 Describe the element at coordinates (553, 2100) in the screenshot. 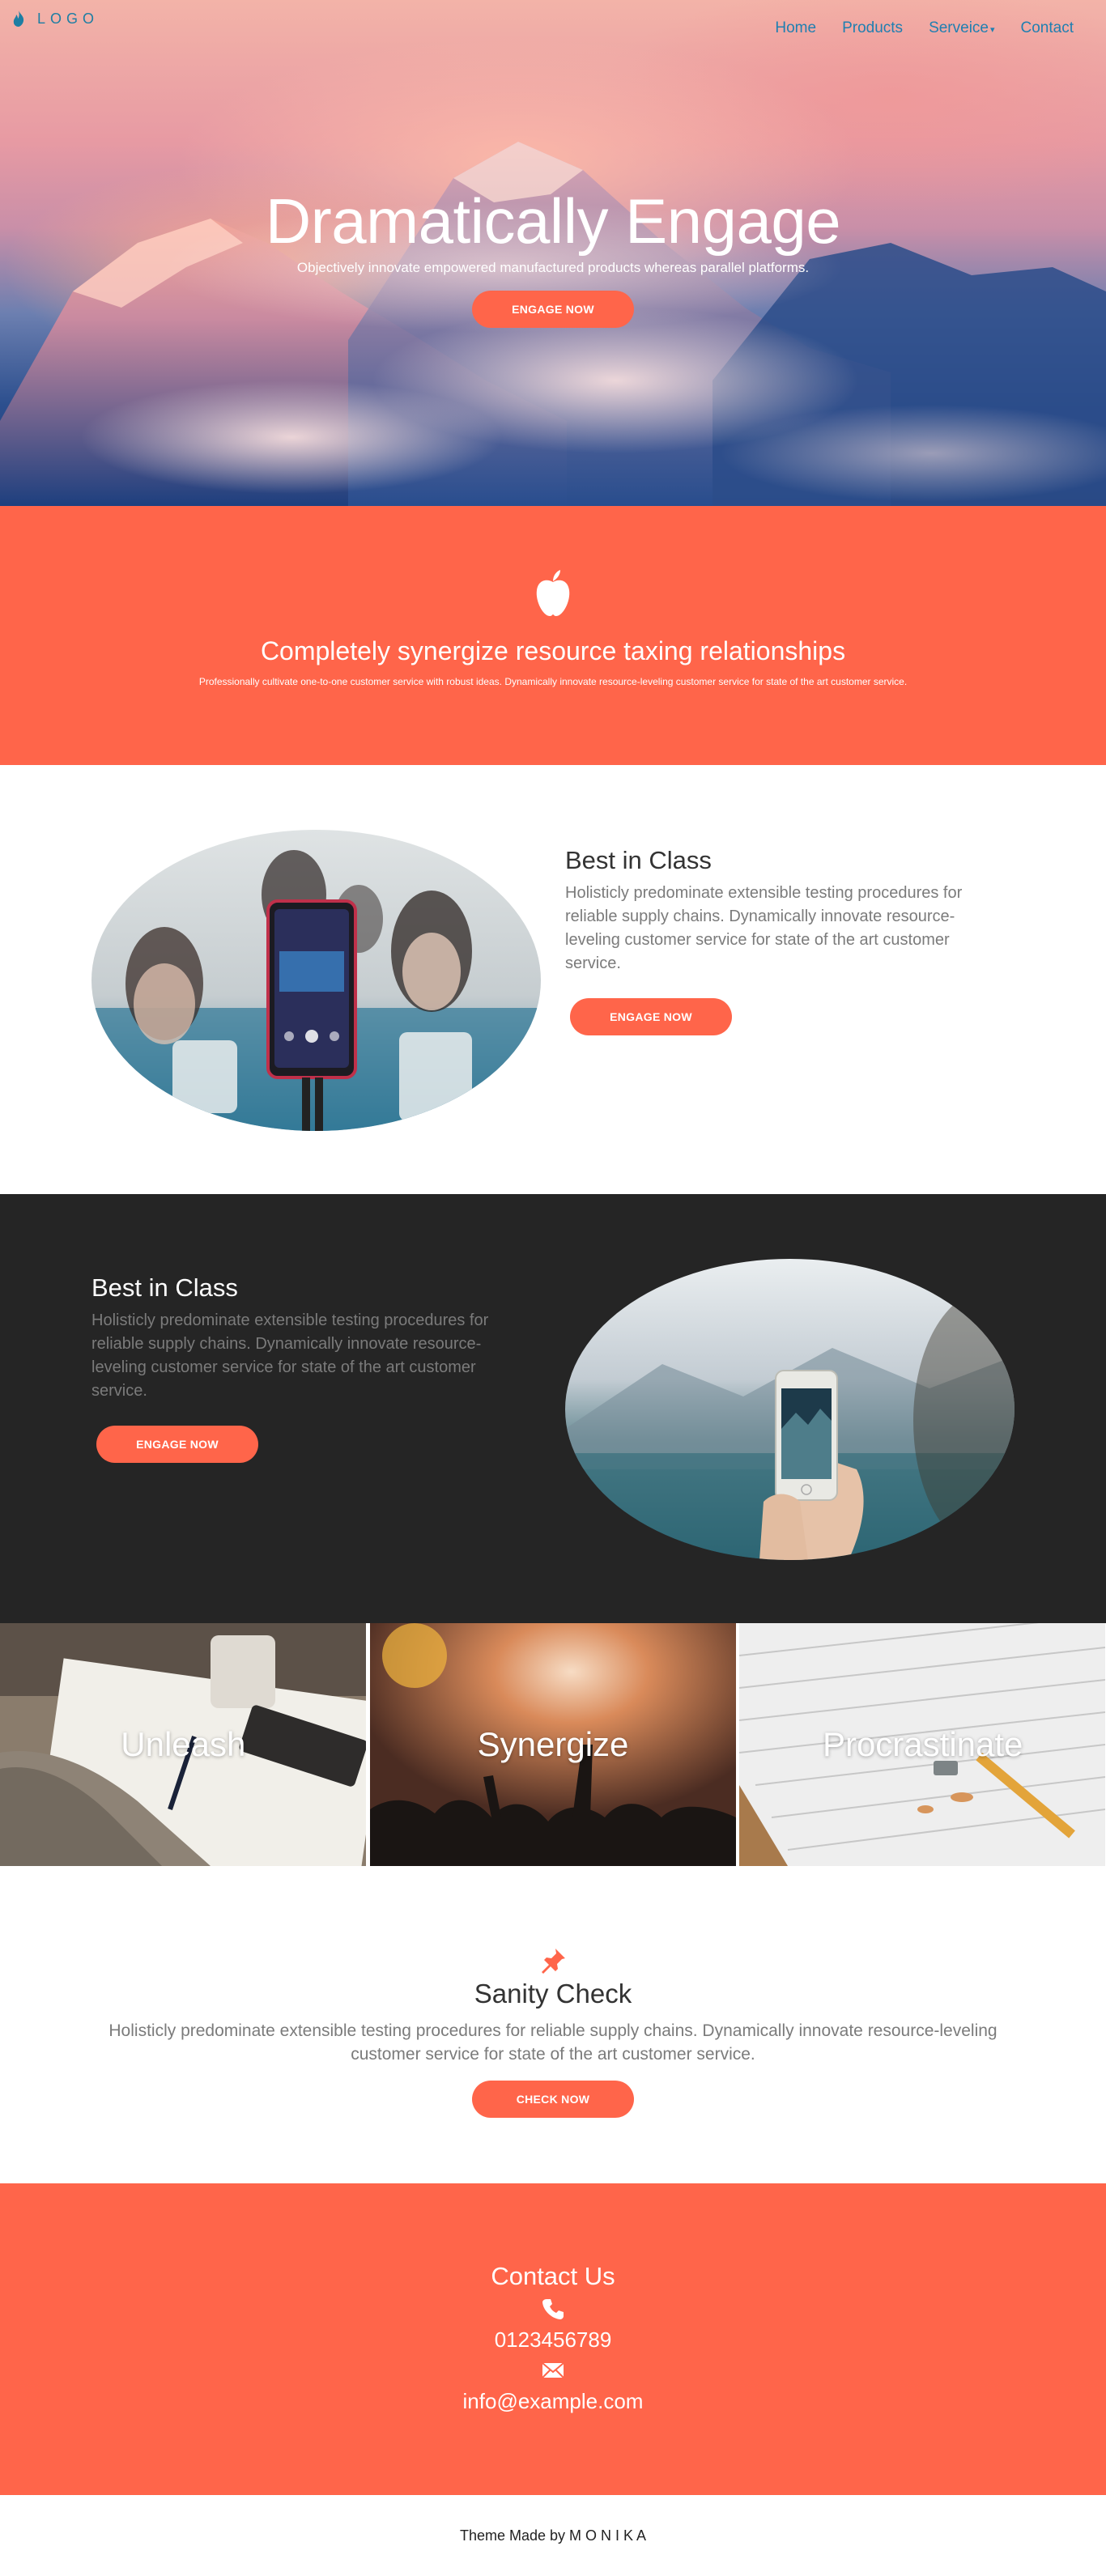

I see `check-now-button: CHECK NOW` at that location.